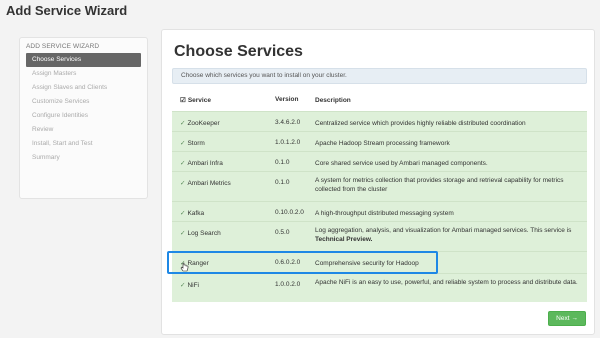  Describe the element at coordinates (288, 262) in the screenshot. I see `version-cell: 0.6.0.2.0` at that location.